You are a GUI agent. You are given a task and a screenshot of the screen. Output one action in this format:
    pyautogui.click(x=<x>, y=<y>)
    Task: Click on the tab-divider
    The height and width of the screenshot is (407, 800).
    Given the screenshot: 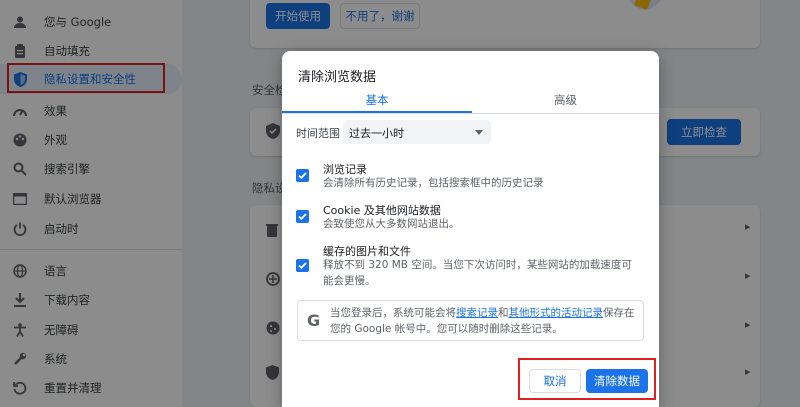 What is the action you would take?
    pyautogui.click(x=470, y=113)
    